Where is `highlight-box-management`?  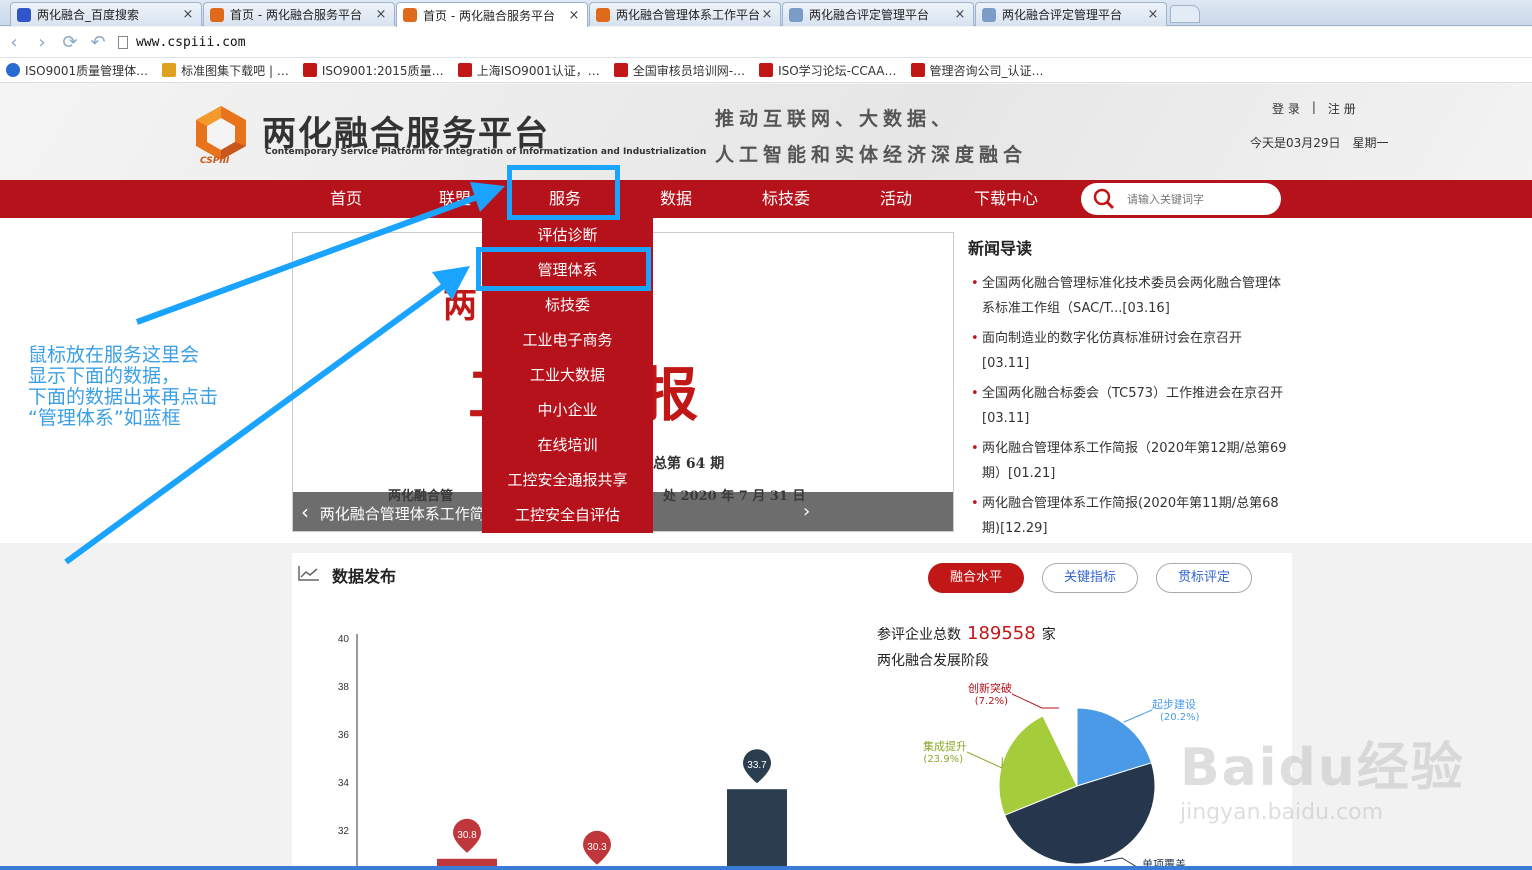 highlight-box-management is located at coordinates (563, 269).